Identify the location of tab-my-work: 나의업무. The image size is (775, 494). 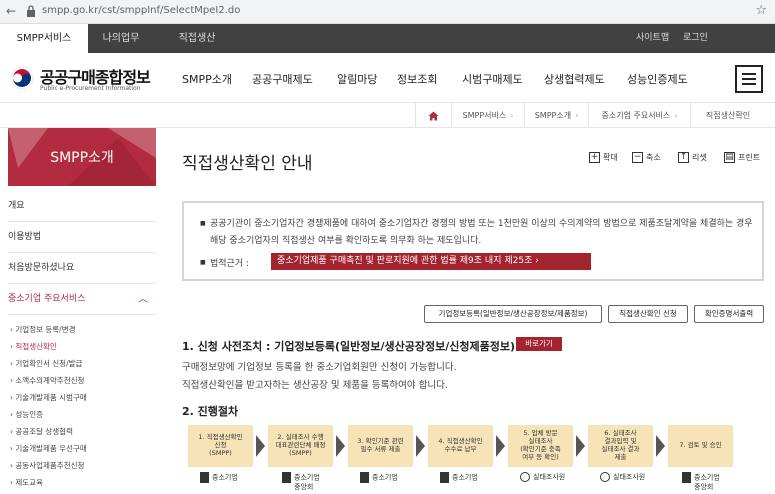
(121, 38).